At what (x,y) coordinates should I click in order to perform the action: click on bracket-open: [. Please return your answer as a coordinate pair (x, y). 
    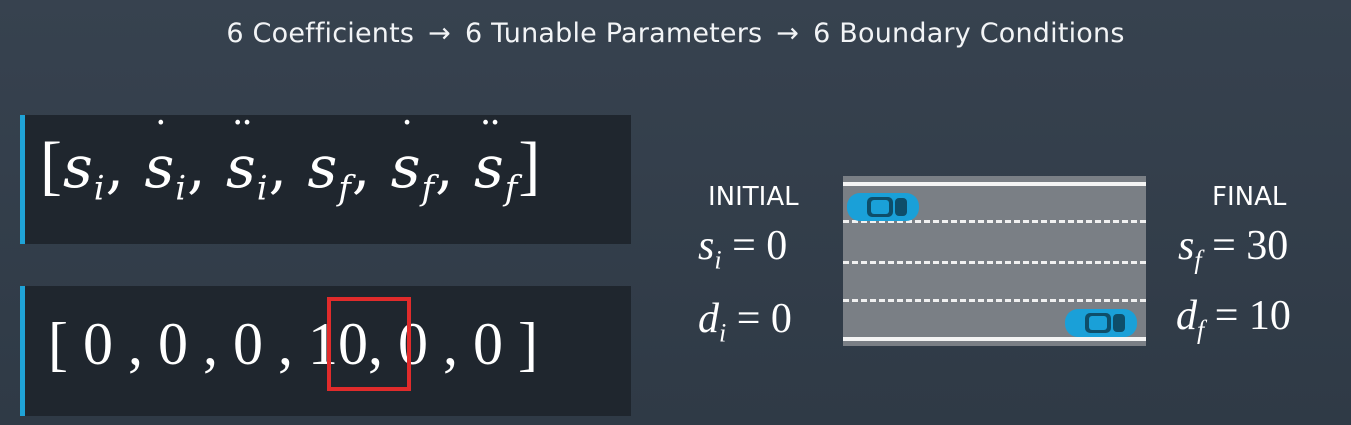
    Looking at the image, I should click on (51, 165).